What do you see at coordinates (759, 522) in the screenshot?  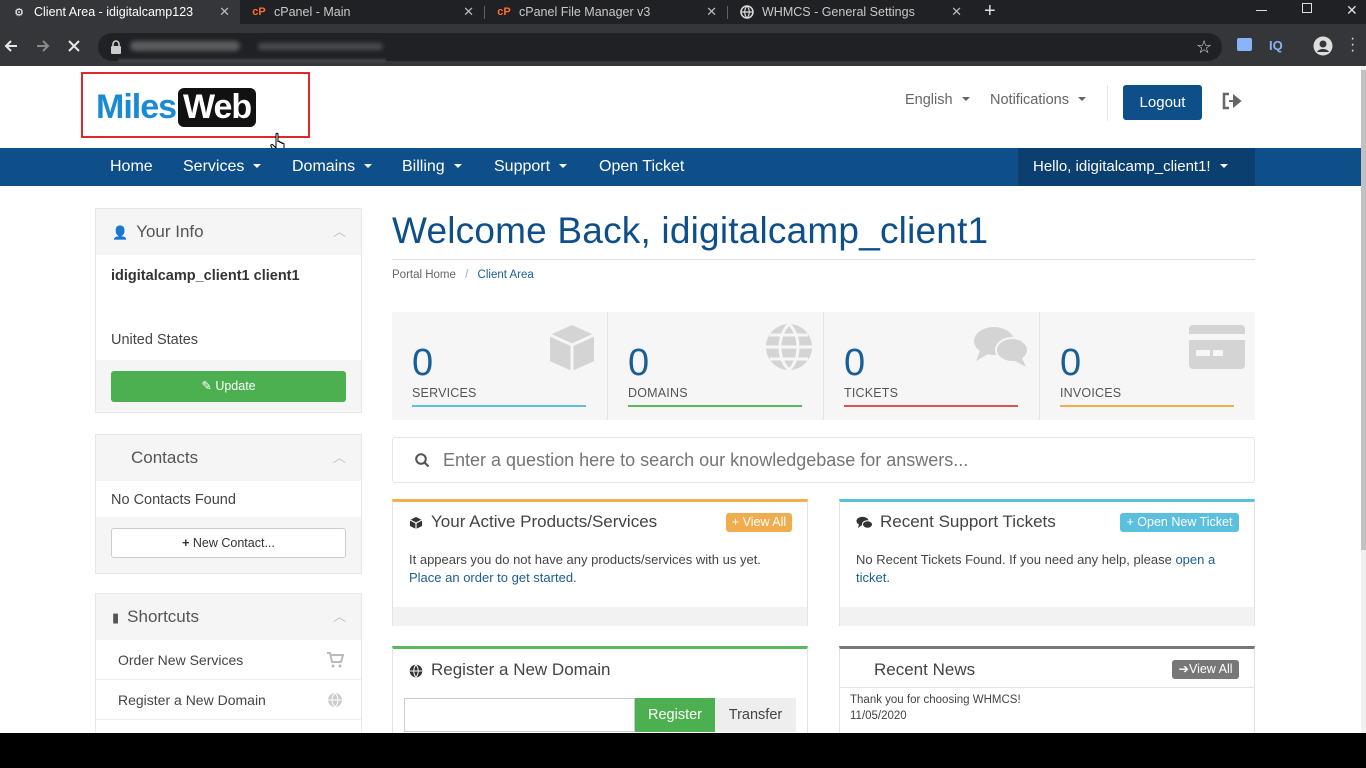 I see `view-all-products-button: + View All` at bounding box center [759, 522].